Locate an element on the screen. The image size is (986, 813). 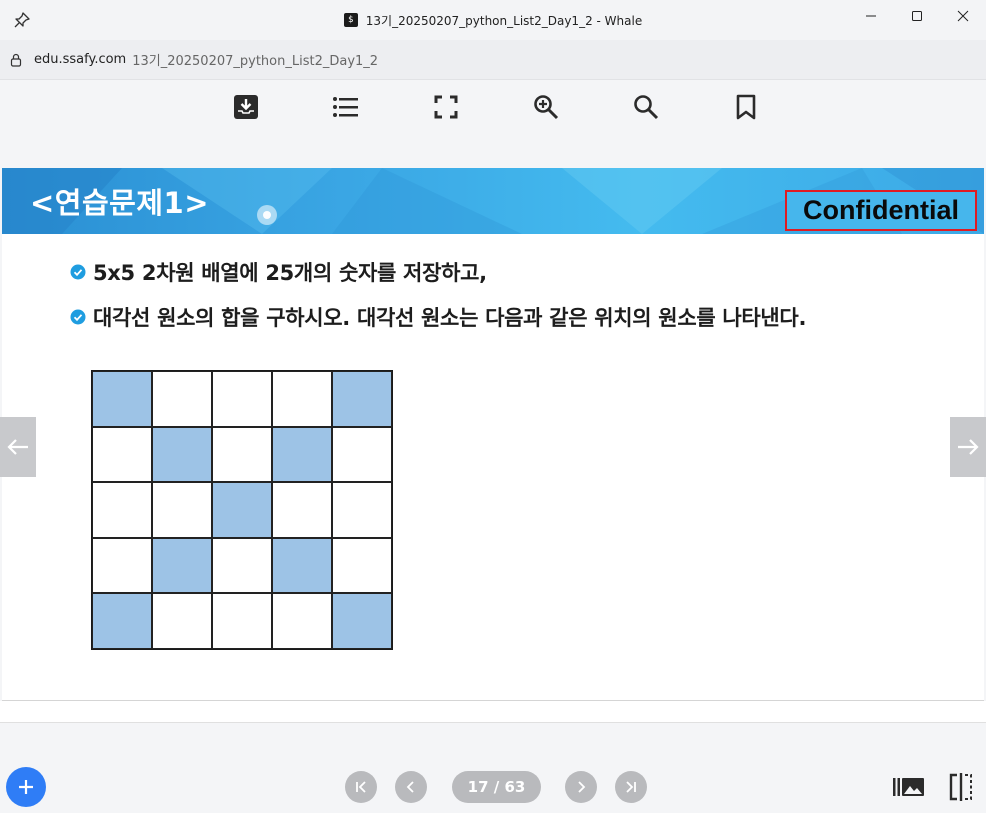
fullscreen-icon is located at coordinates (446, 107).